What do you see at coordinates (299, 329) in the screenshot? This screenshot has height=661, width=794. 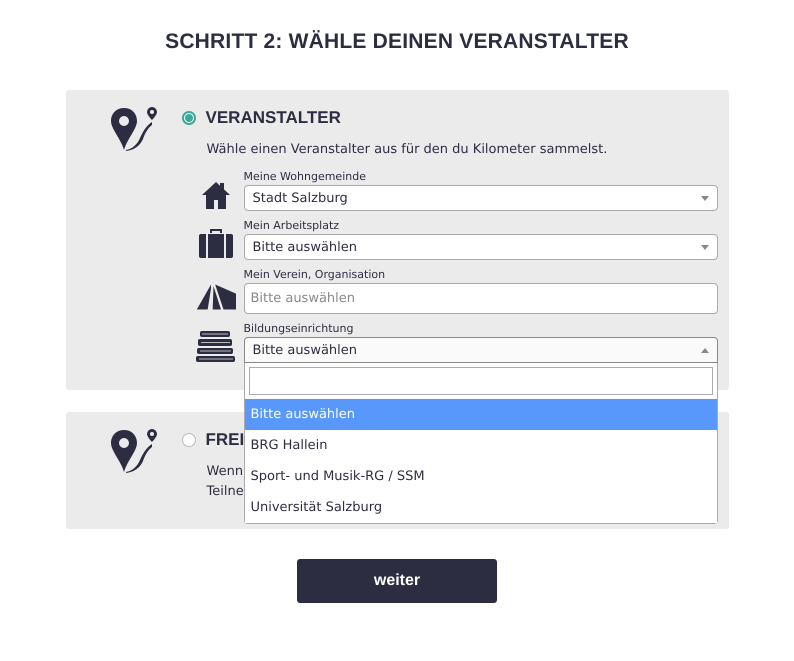 I see `field-label: Bildungseinrichtung` at bounding box center [299, 329].